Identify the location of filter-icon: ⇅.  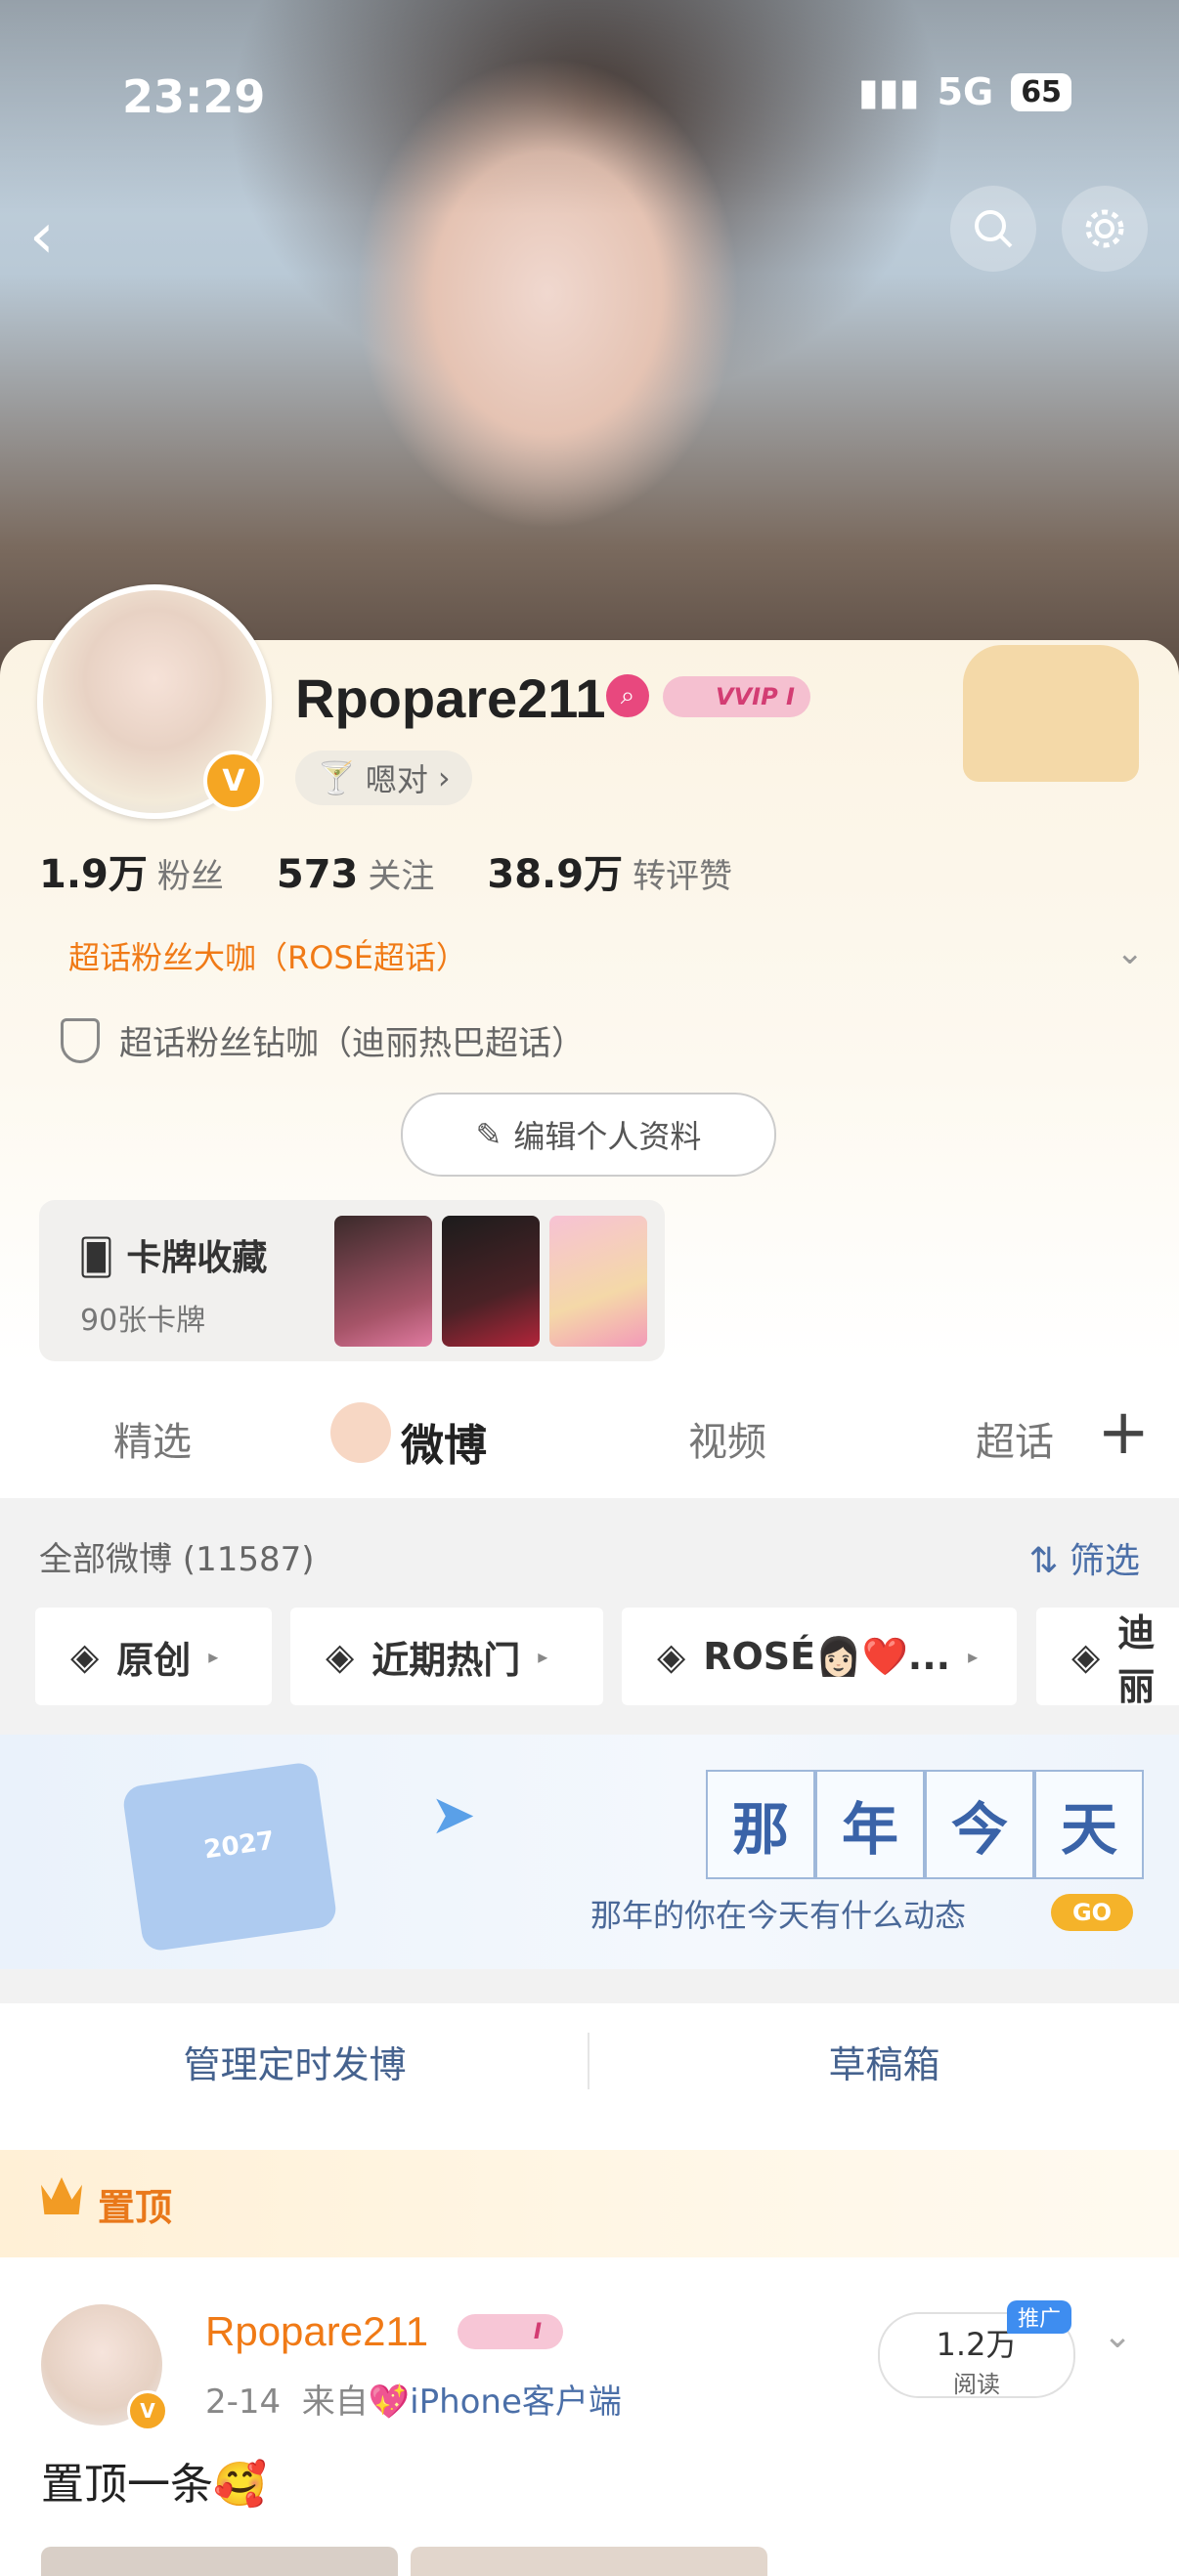
(1043, 1561).